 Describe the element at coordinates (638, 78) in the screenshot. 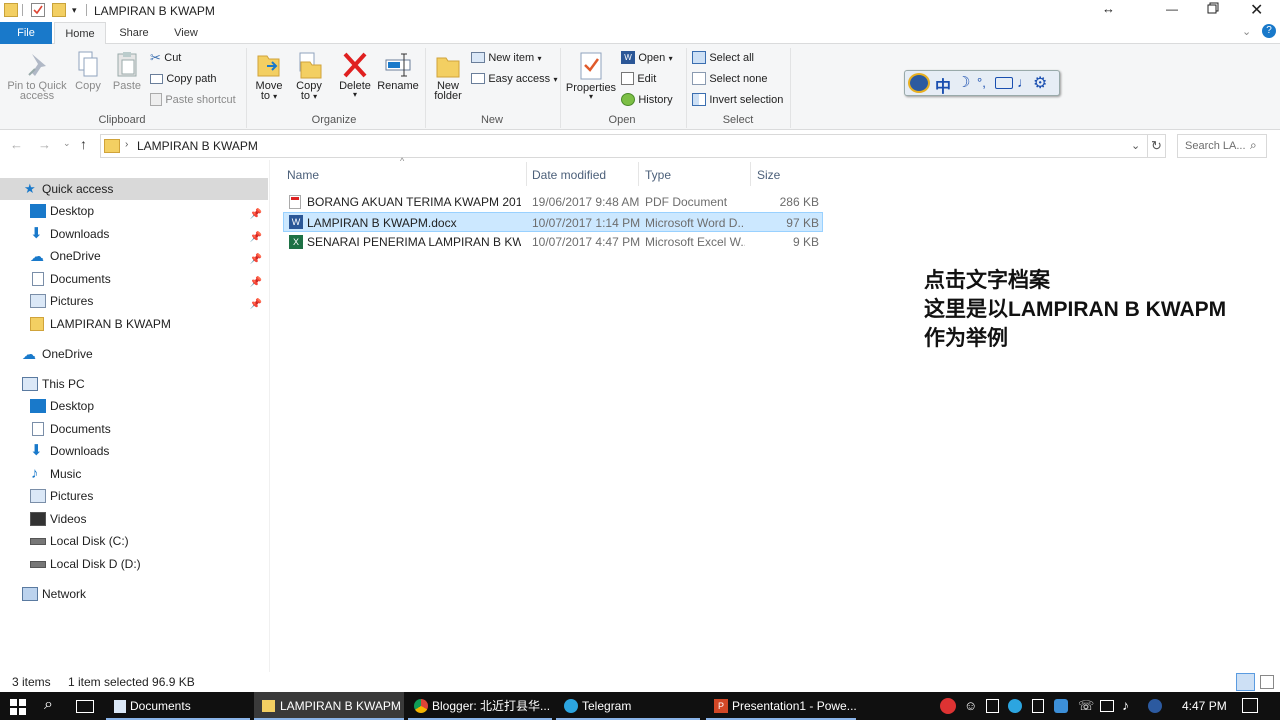

I see `edit-button: Edit` at that location.